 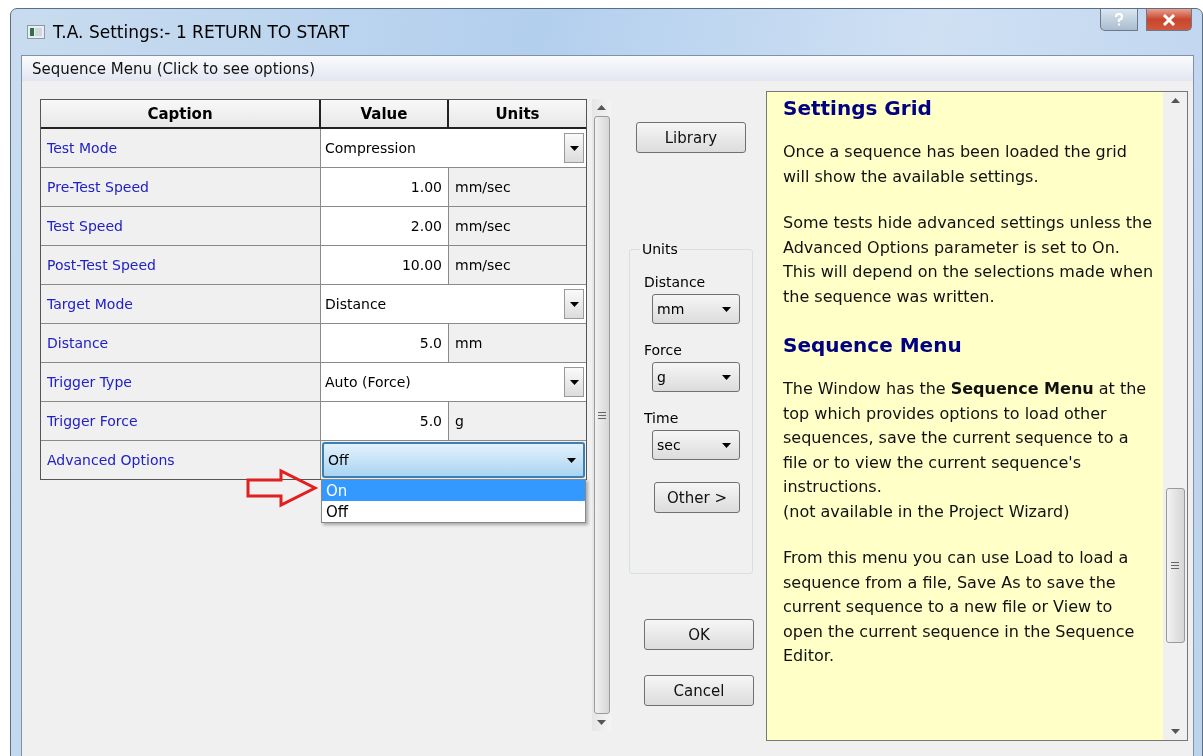 What do you see at coordinates (385, 226) in the screenshot?
I see `value-field: 2.00` at bounding box center [385, 226].